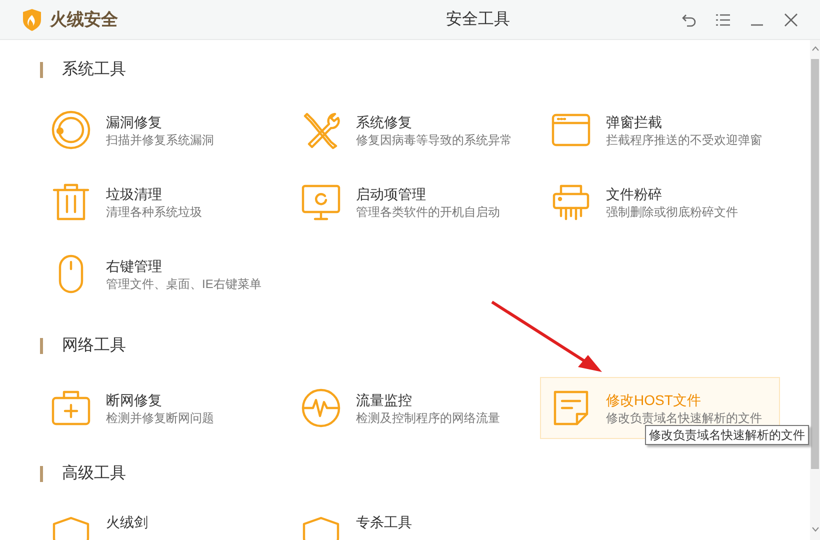  I want to click on window-title: 安全工具, so click(478, 20).